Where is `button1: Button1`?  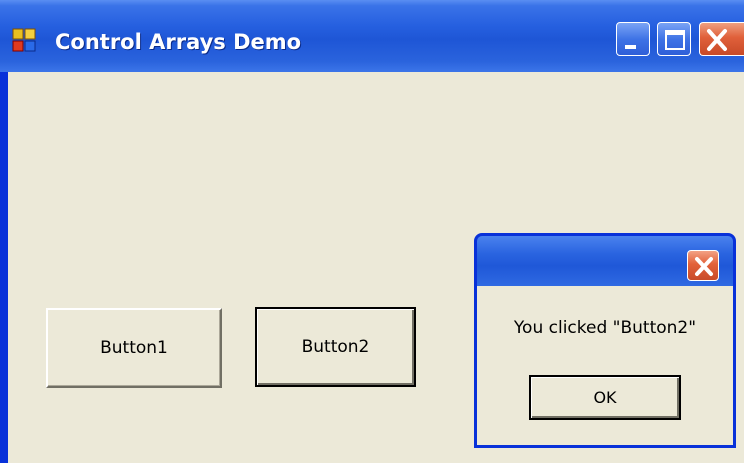
button1: Button1 is located at coordinates (134, 348).